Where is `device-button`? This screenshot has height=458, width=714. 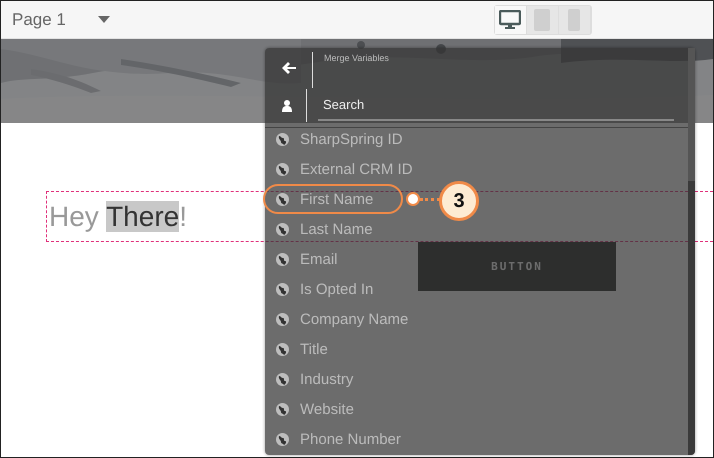
device-button is located at coordinates (510, 20).